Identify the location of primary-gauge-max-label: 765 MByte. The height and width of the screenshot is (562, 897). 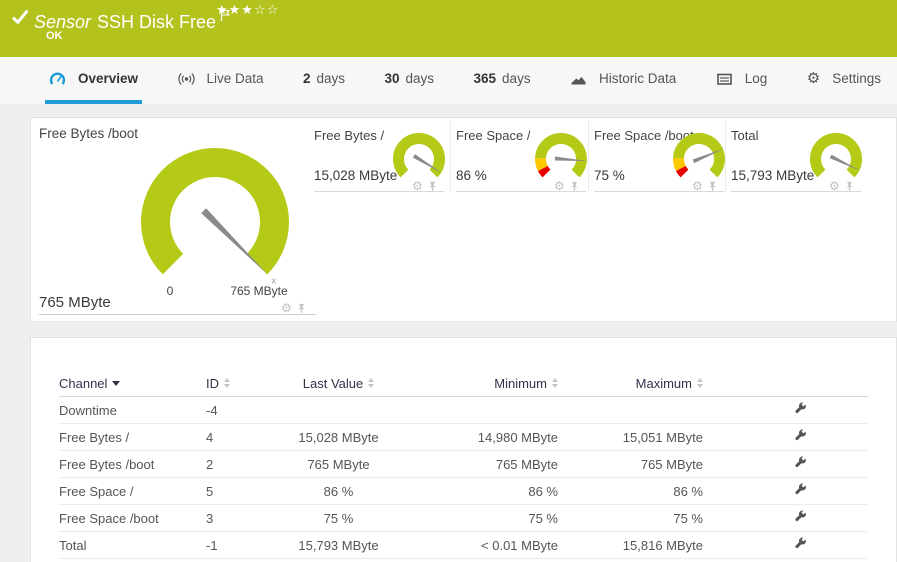
(259, 291).